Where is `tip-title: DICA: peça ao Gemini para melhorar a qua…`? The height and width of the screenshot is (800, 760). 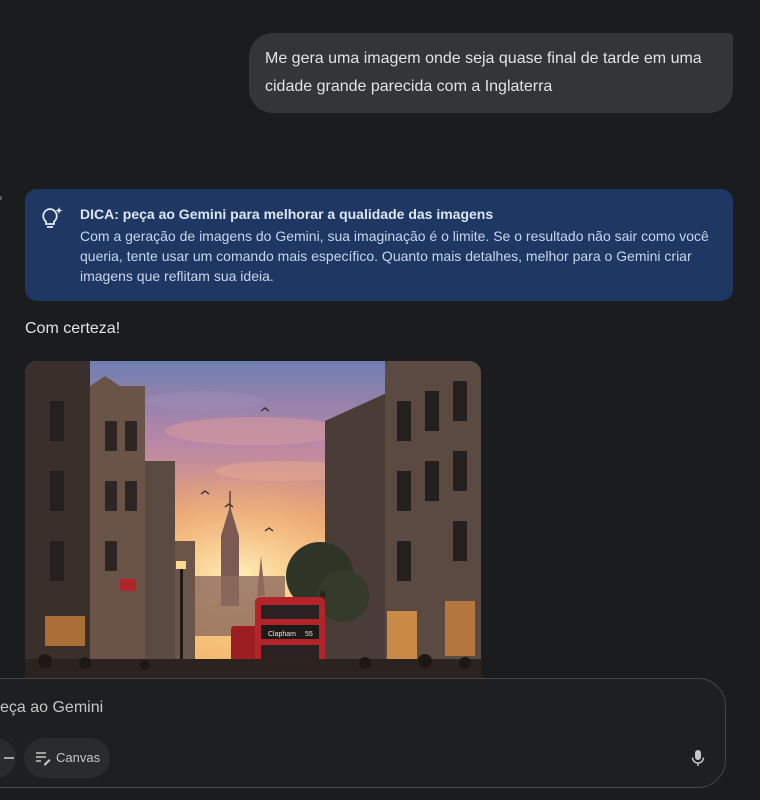 tip-title: DICA: peça ao Gemini para melhorar a qua… is located at coordinates (287, 214).